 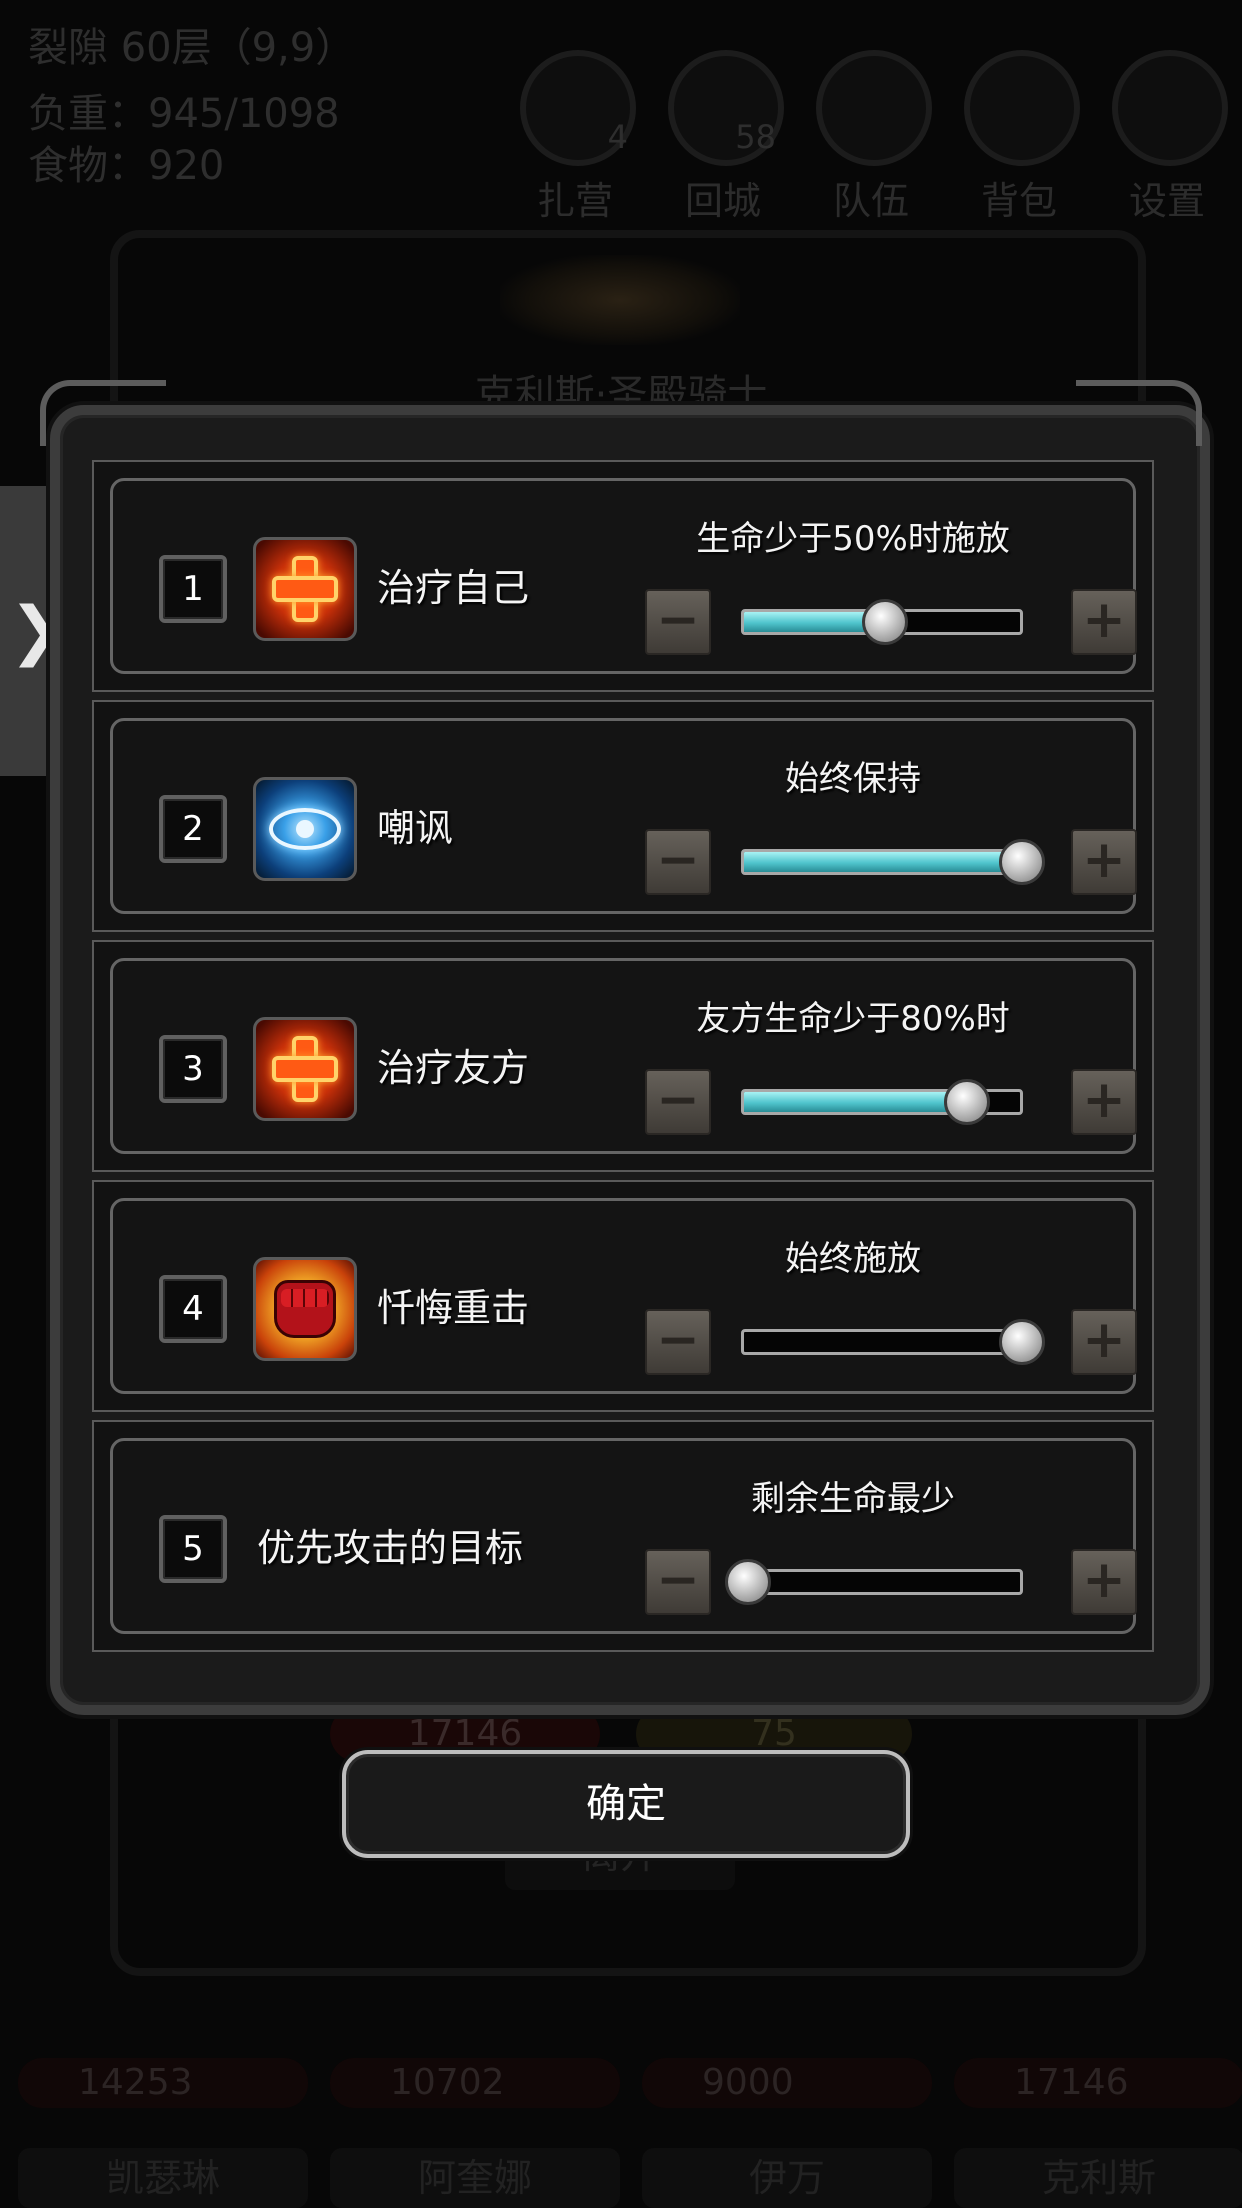 I want to click on camp-button: 4 扎营, so click(x=578, y=137).